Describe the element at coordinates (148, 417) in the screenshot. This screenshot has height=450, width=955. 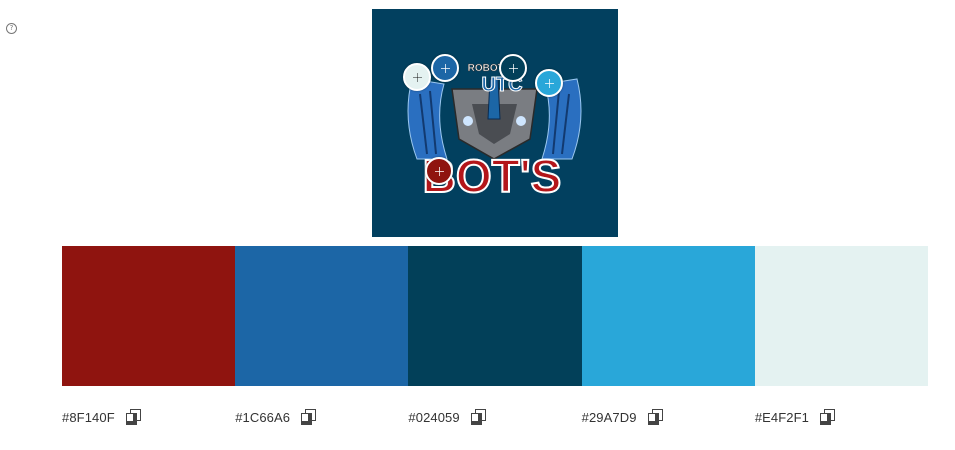
I see `hex-label-cell: #8F140F` at that location.